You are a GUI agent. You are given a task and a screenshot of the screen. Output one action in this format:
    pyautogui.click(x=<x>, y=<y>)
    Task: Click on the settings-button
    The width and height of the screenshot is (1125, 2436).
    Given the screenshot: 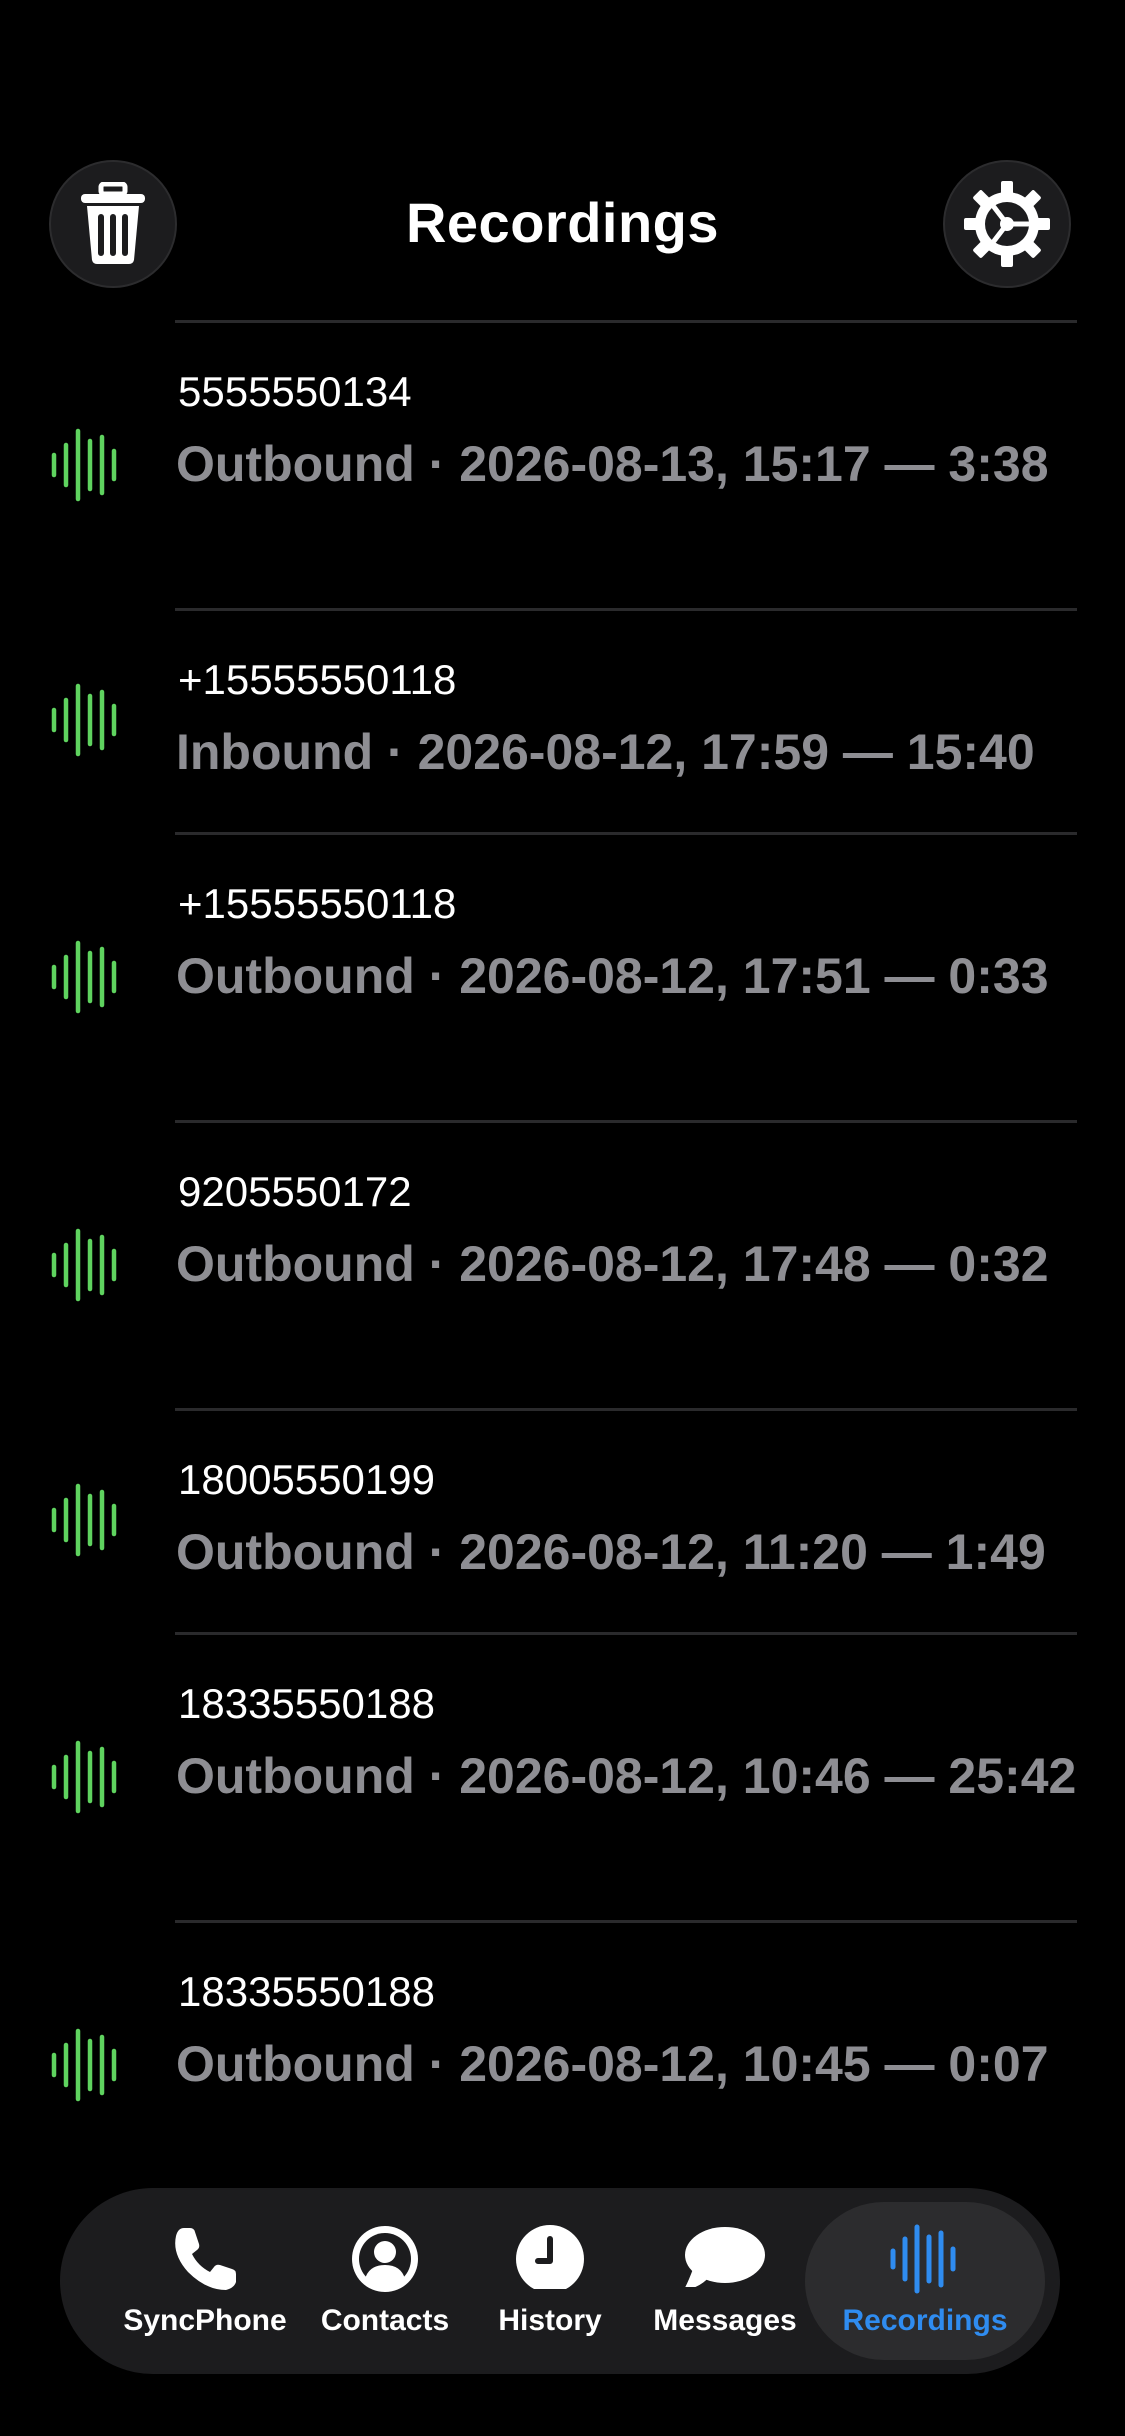 What is the action you would take?
    pyautogui.click(x=1007, y=224)
    